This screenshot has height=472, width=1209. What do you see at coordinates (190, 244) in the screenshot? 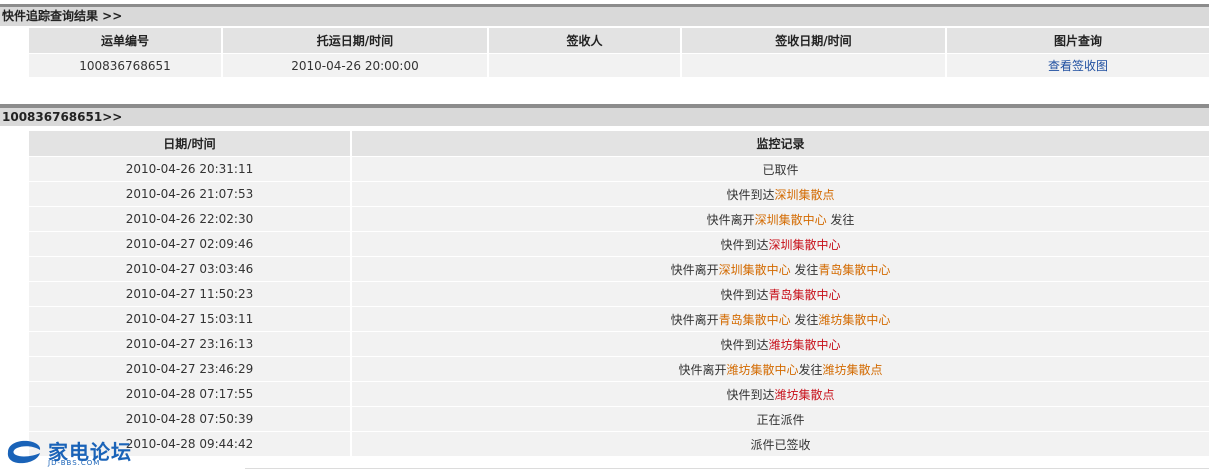
I see `record-time: 2010-04-27 02:09:46` at bounding box center [190, 244].